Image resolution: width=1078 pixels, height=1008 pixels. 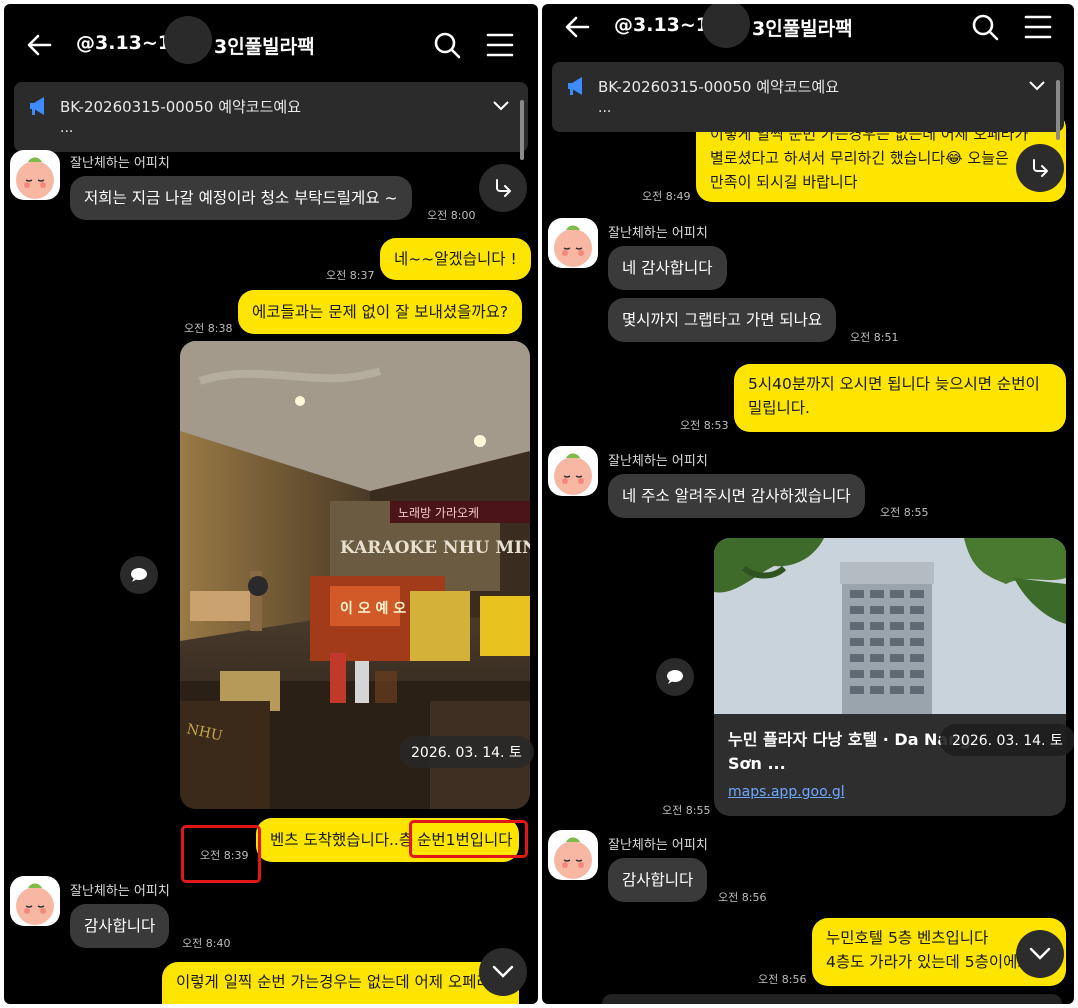 I want to click on date-chip-overlay: 2026. 03. 14. 토, so click(x=1007, y=740).